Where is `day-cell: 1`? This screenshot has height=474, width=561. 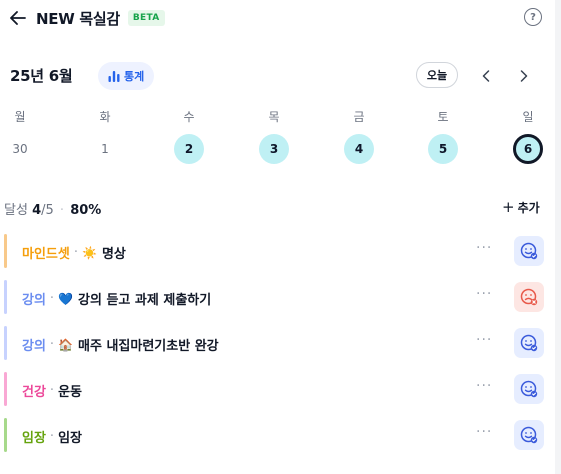 day-cell: 1 is located at coordinates (105, 149).